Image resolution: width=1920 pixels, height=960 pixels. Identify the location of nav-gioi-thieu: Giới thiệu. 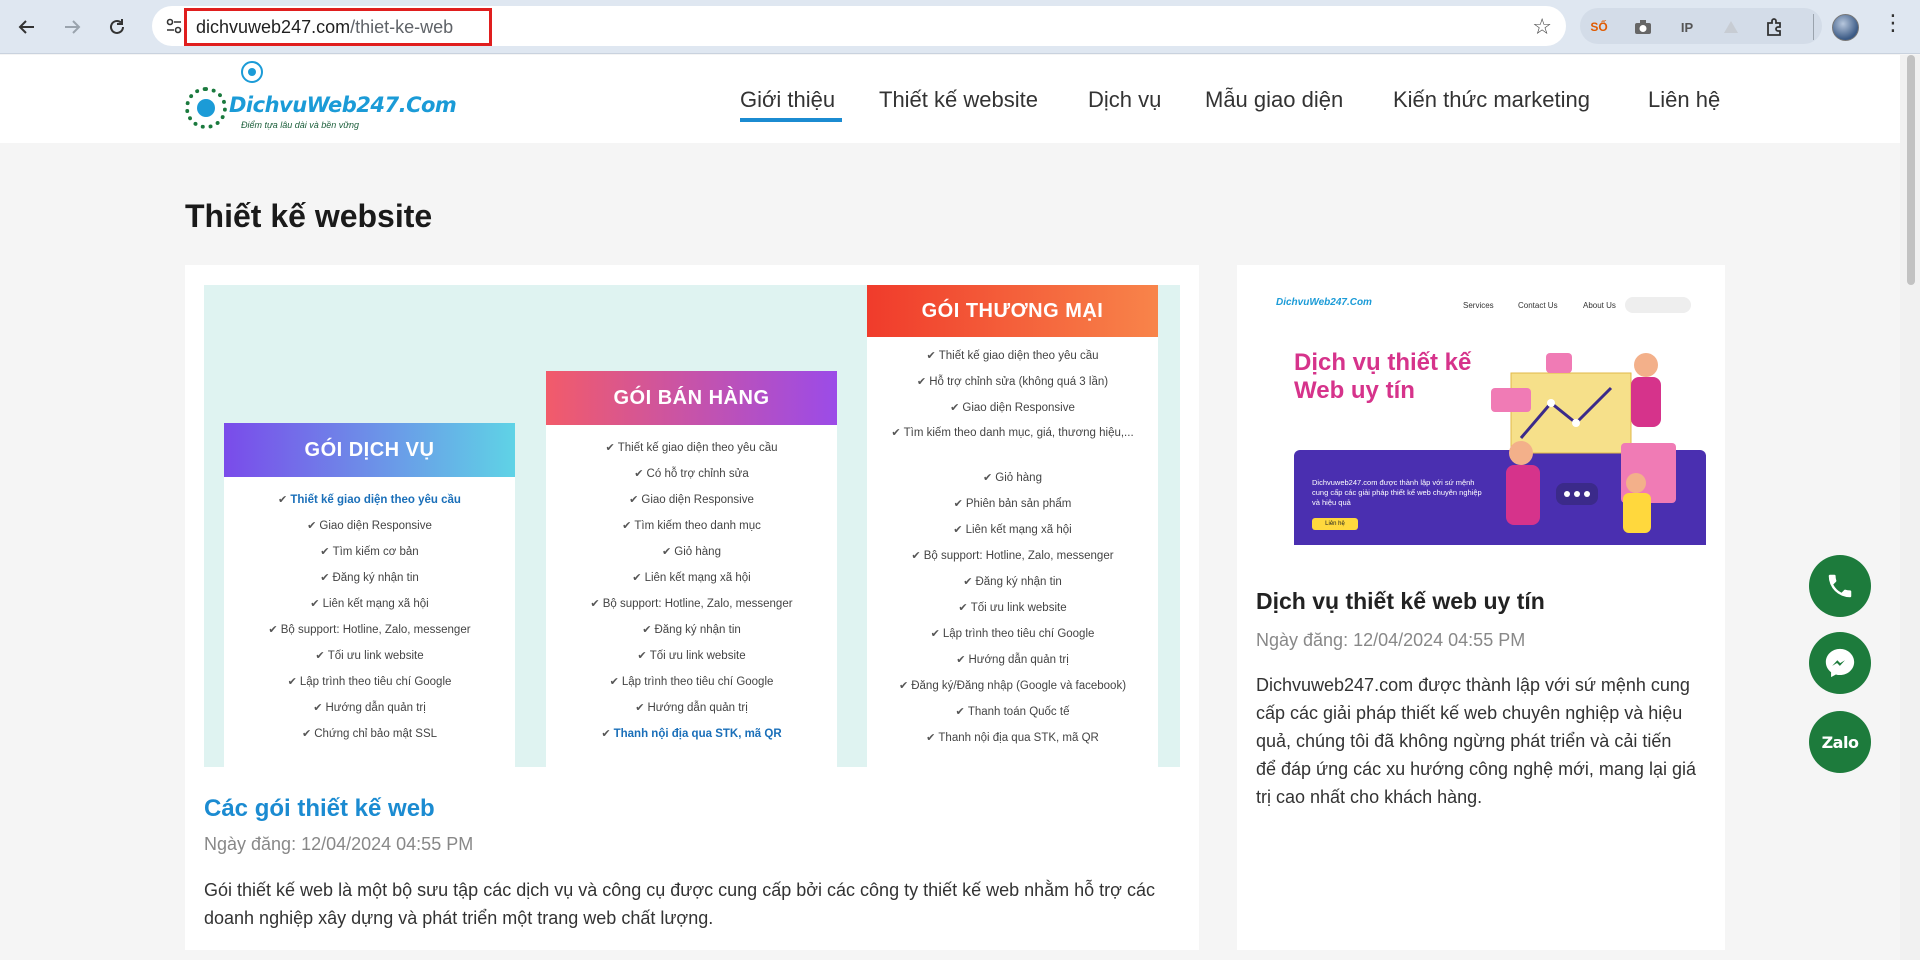
(787, 100).